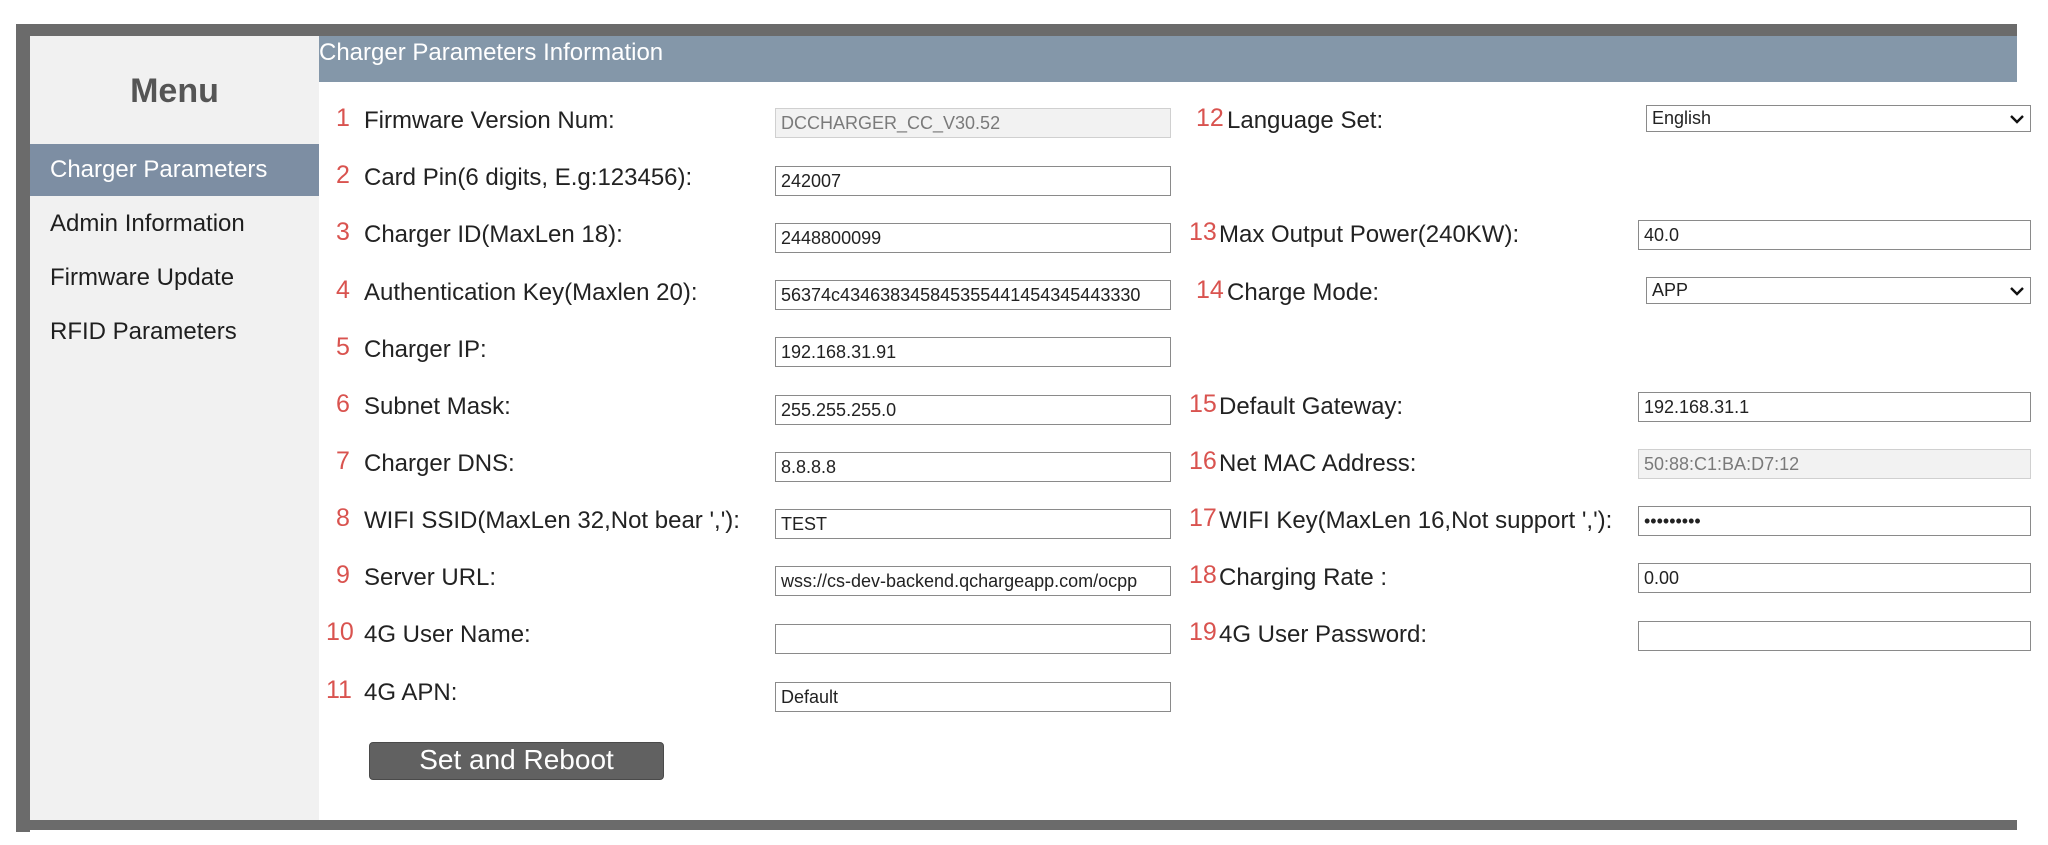 This screenshot has height=845, width=2048. Describe the element at coordinates (425, 349) in the screenshot. I see `field-label-charger-ip: Charger IP:` at that location.